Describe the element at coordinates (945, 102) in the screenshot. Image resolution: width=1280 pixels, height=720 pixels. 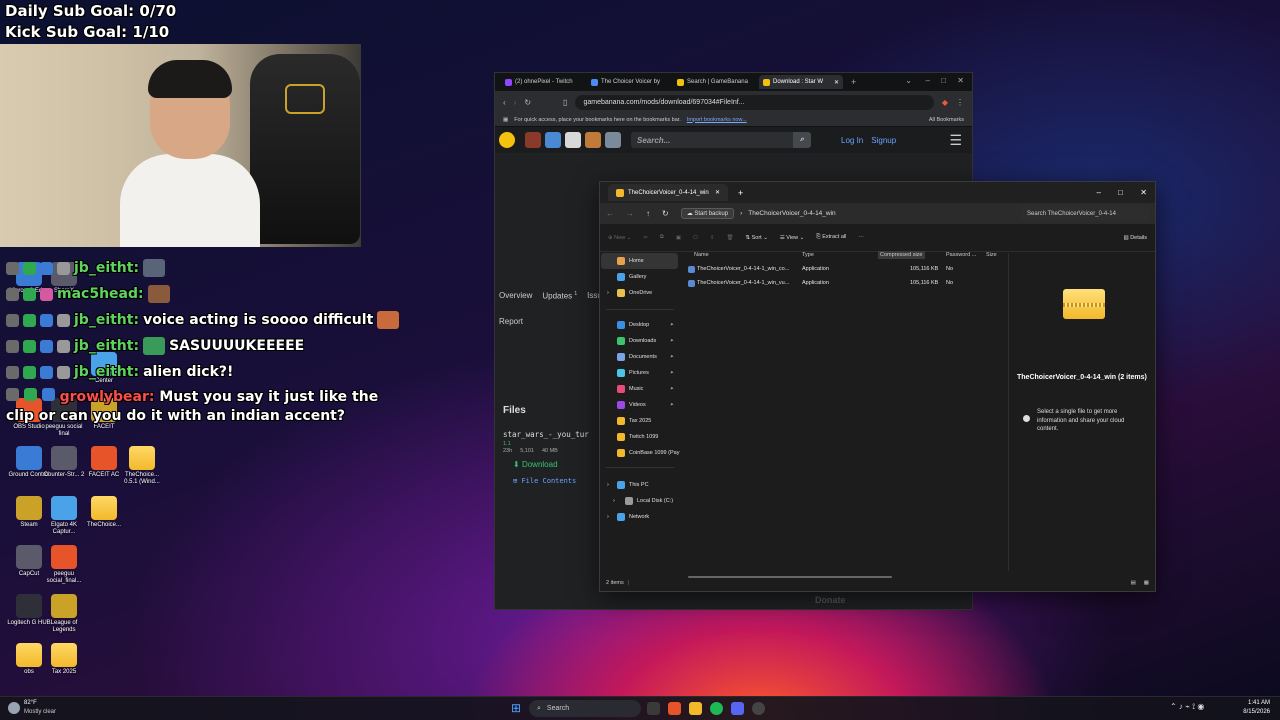
I see `brave-shield-icon: ◆` at that location.